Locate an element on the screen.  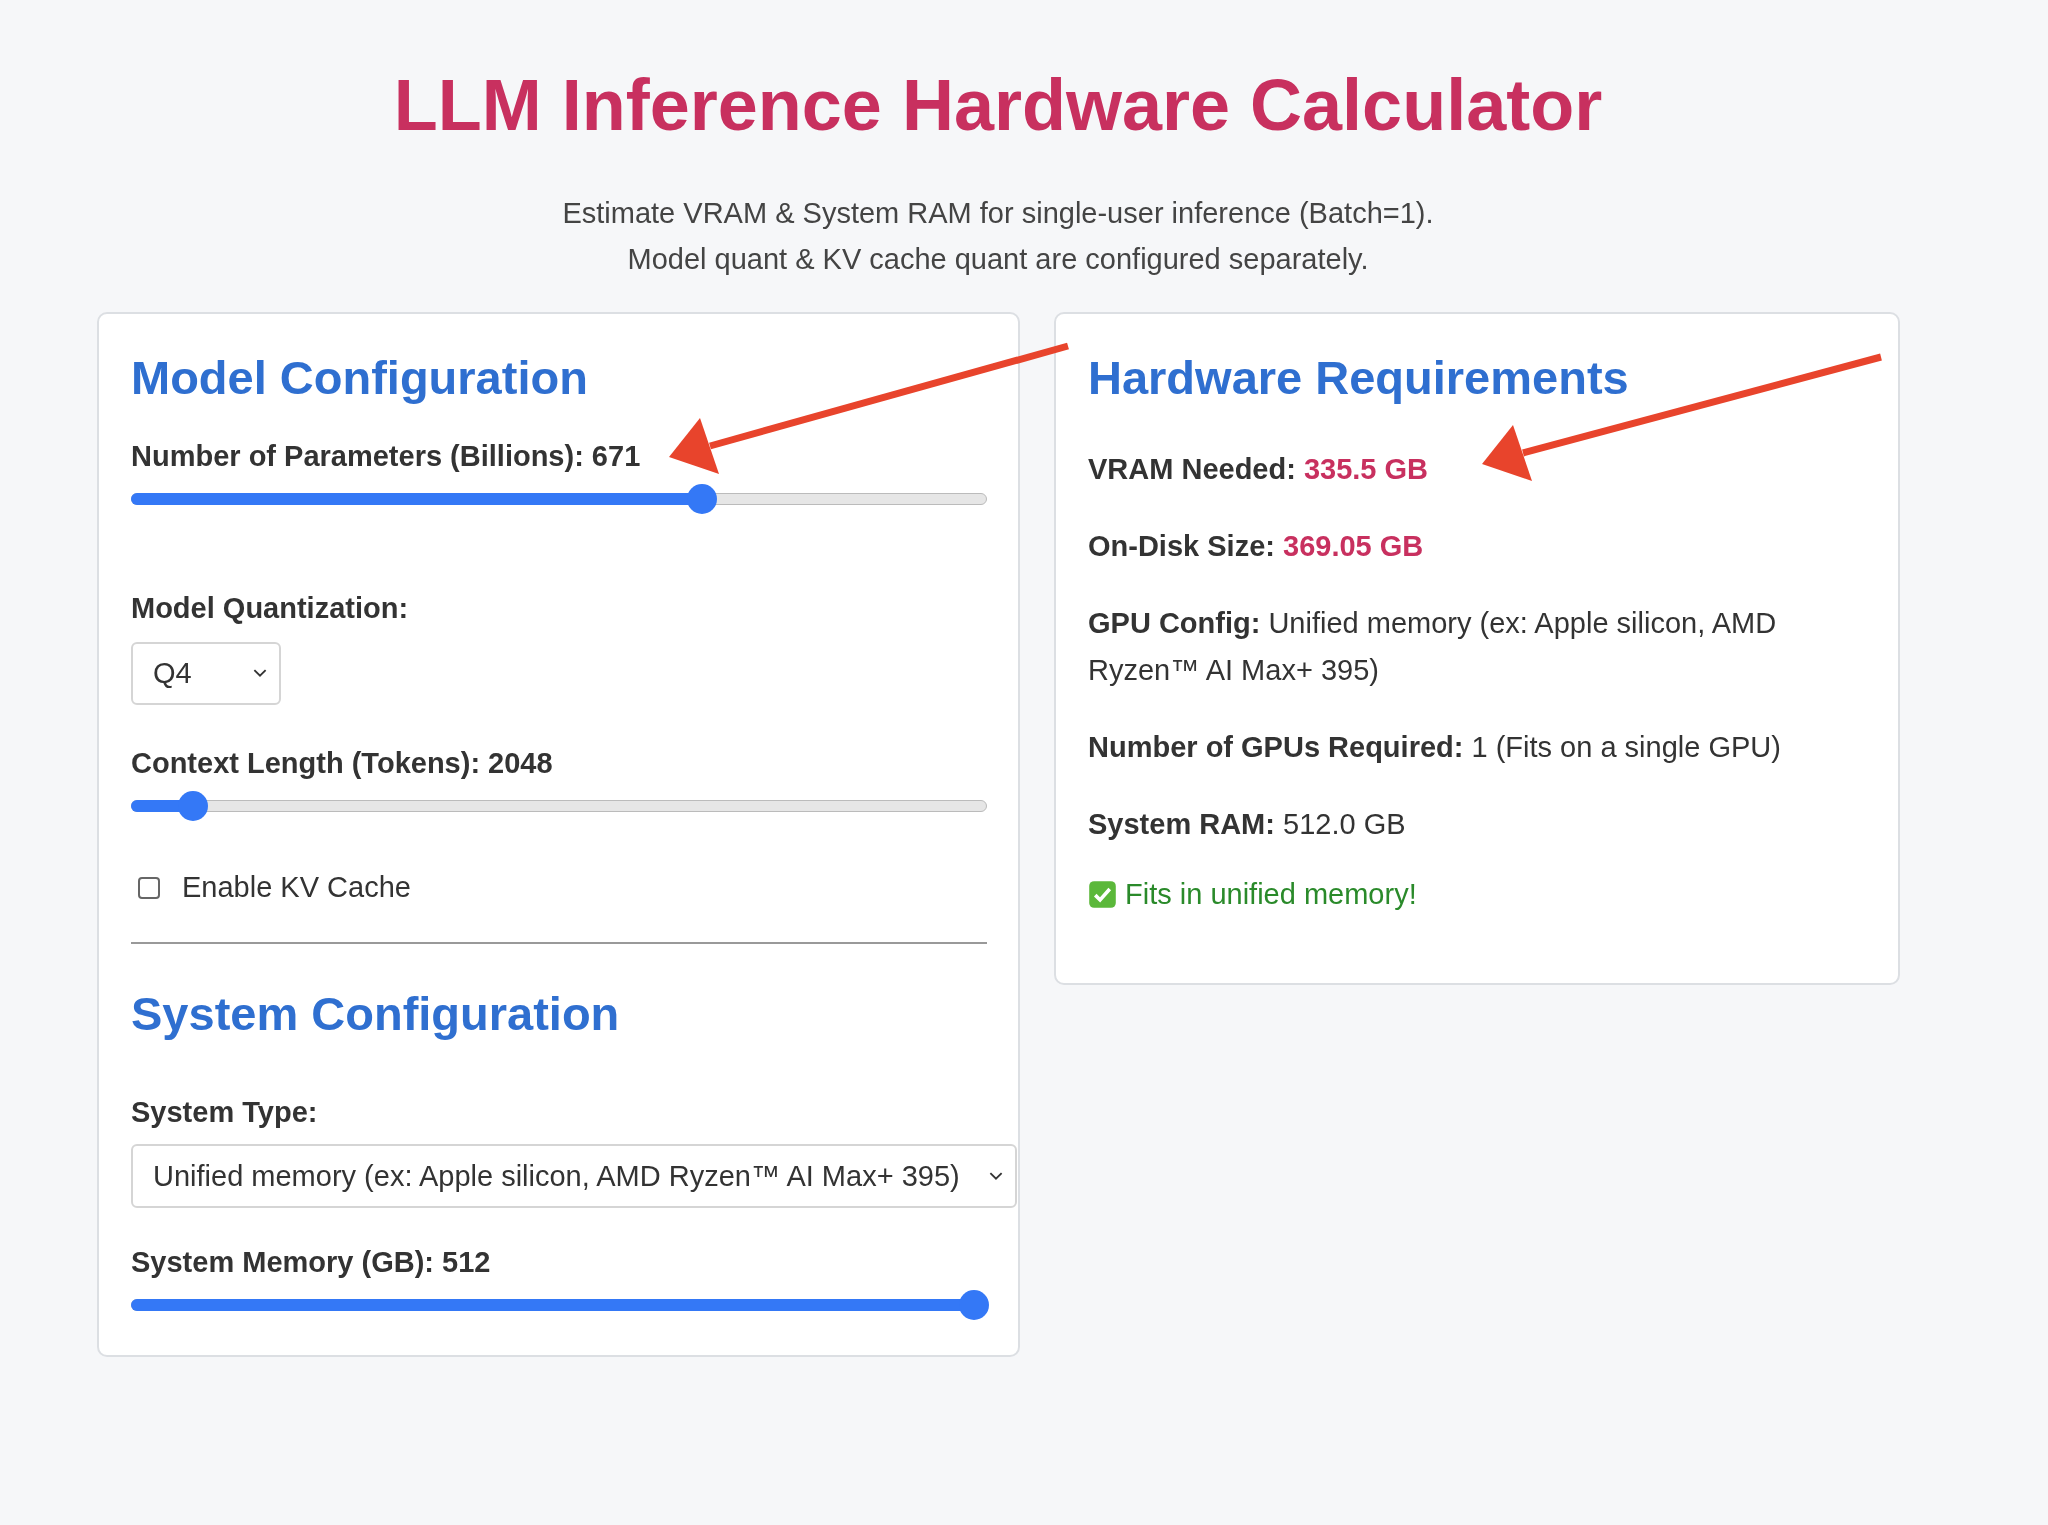
system-type-dropdown: Unified memory (ex: Apple silicon, AMD Ryzen™ AI Max+ 395) is located at coordinates (574, 1176).